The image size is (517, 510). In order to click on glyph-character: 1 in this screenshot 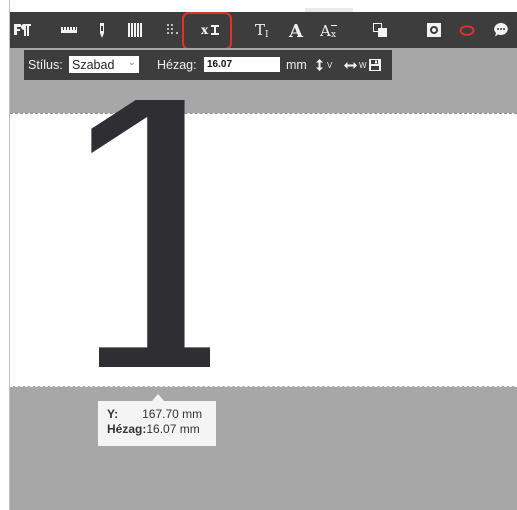, I will do `click(150, 245)`.